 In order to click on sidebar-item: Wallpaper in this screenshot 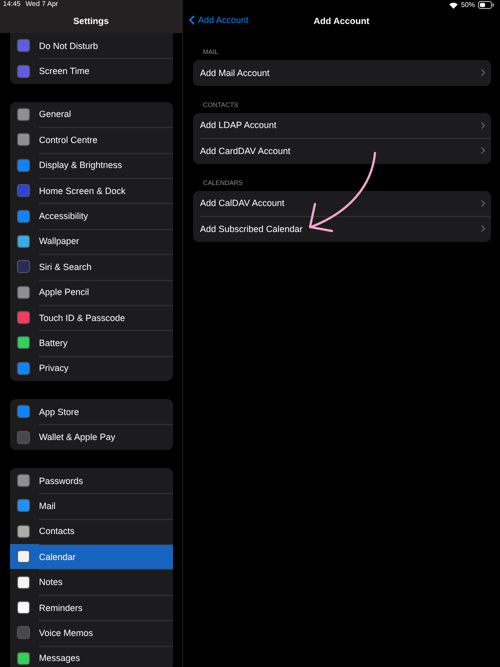, I will do `click(91, 241)`.